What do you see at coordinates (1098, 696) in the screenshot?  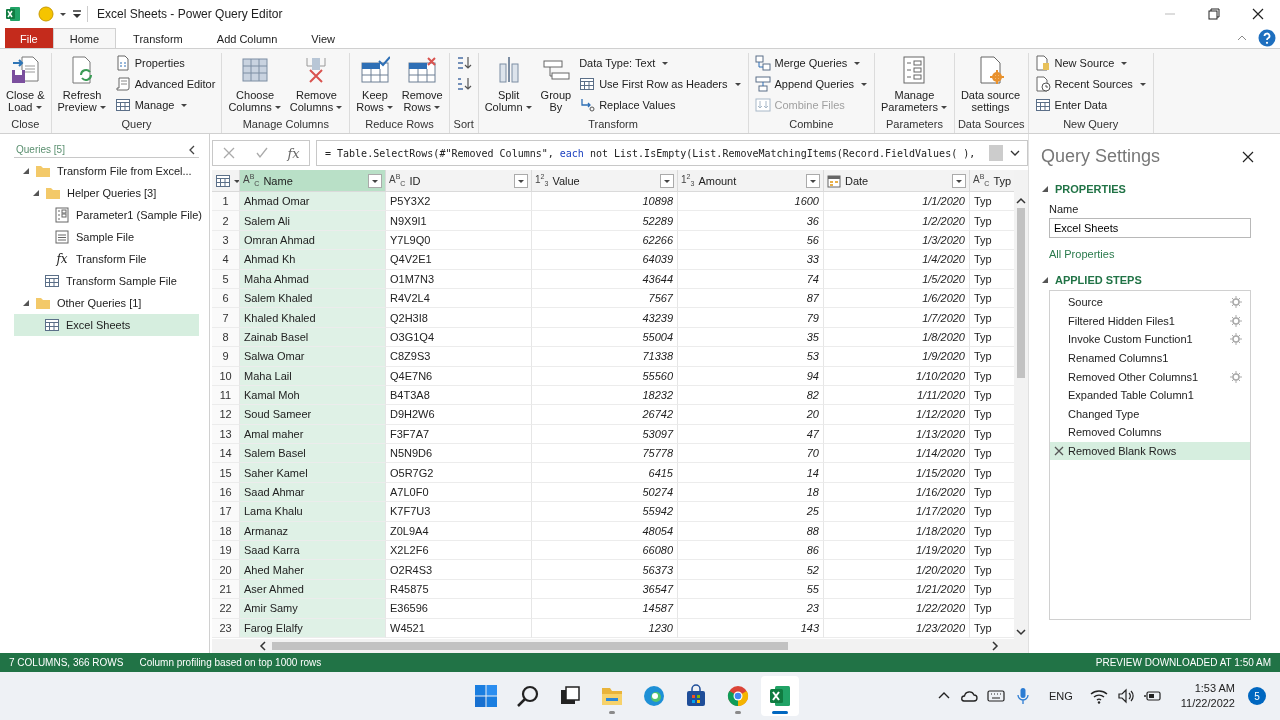 I see `wifi-icon` at bounding box center [1098, 696].